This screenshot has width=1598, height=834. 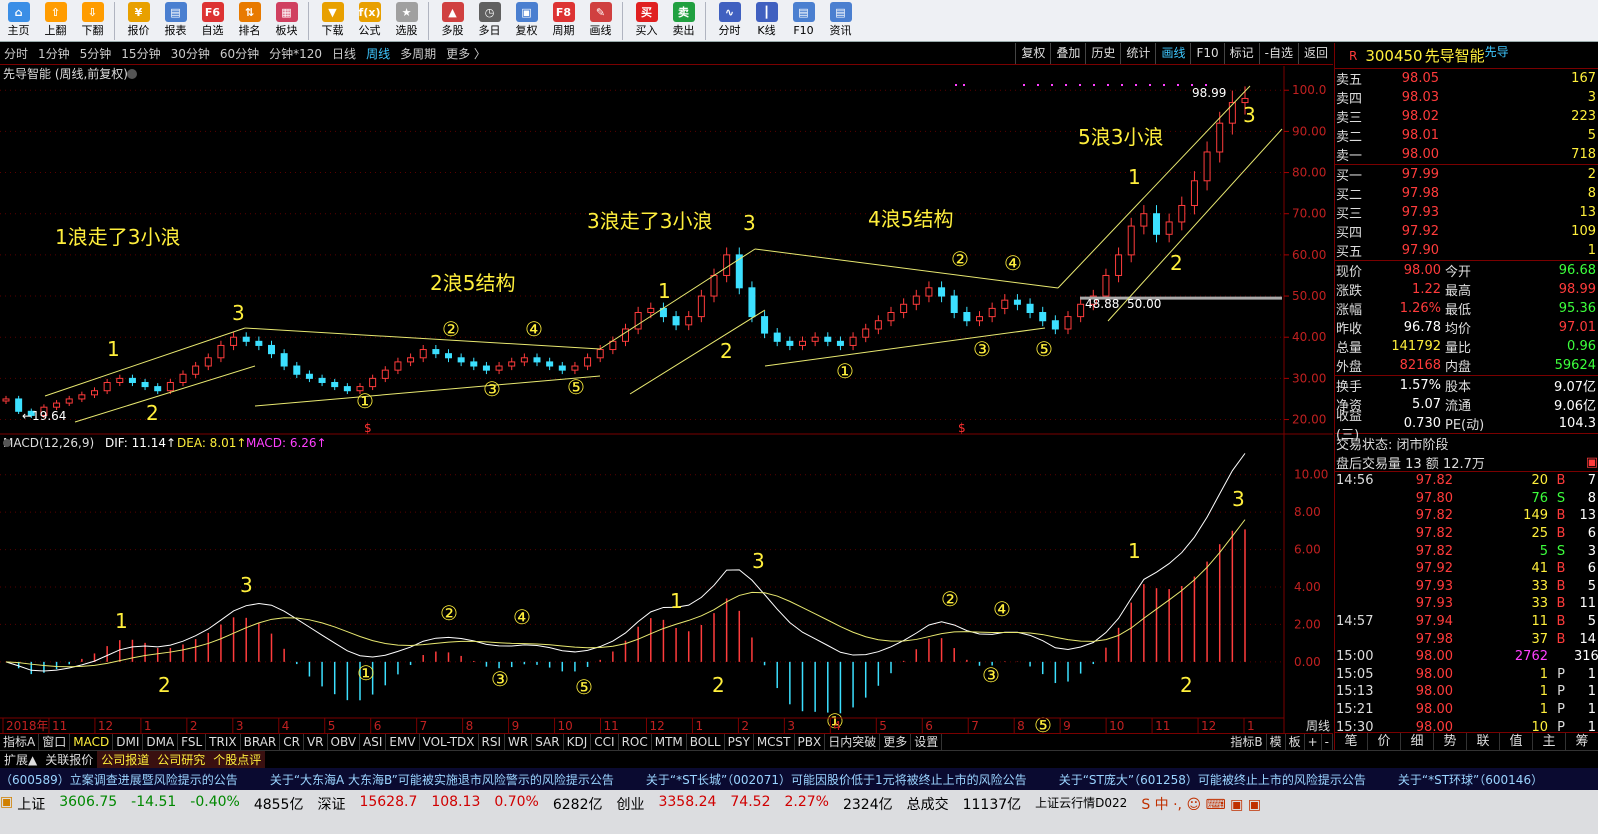 I want to click on period-tab: 15分钟, so click(x=140, y=53).